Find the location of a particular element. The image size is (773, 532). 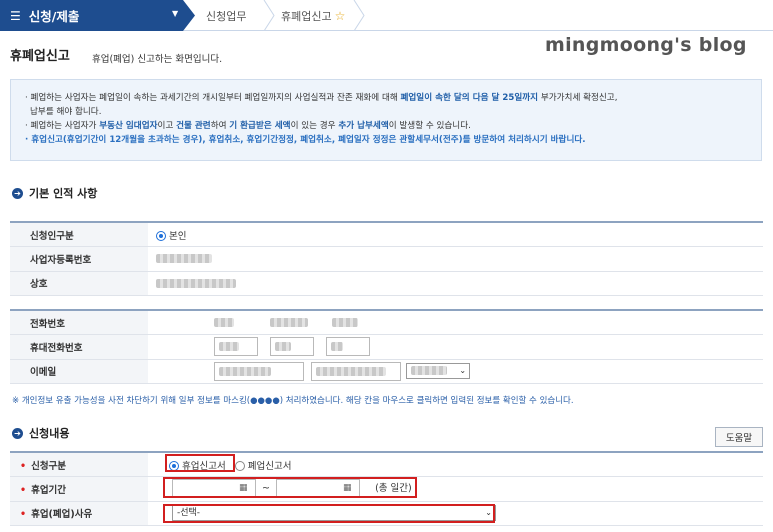

company-name-label: 상호 is located at coordinates (79, 284).